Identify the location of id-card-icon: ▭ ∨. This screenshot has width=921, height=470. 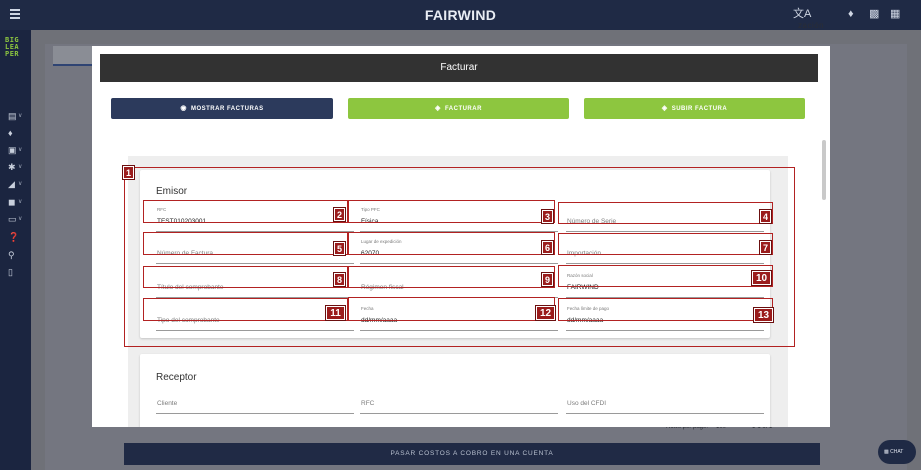
(17, 219).